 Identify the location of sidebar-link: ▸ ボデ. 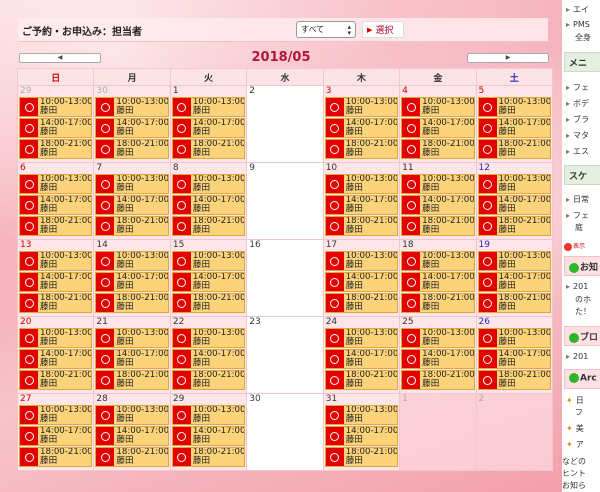
(577, 103).